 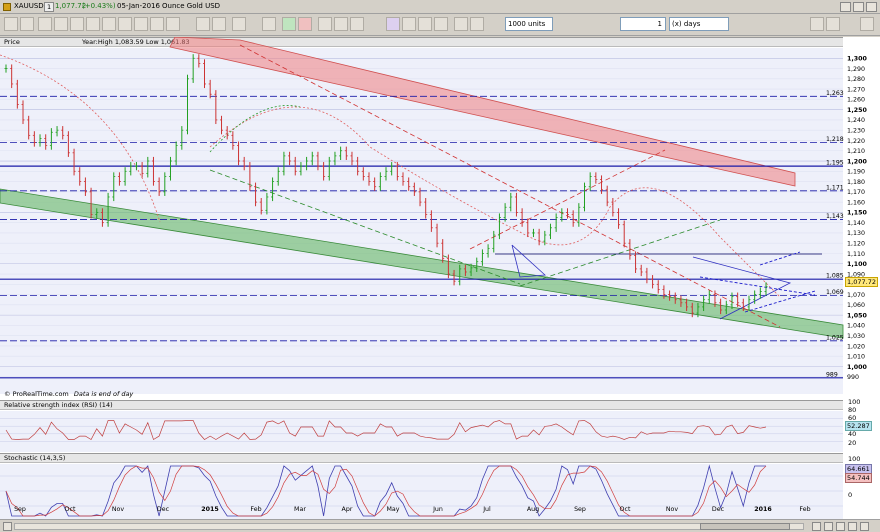 What do you see at coordinates (210, 509) in the screenshot?
I see `x-tick-label: 2015` at bounding box center [210, 509].